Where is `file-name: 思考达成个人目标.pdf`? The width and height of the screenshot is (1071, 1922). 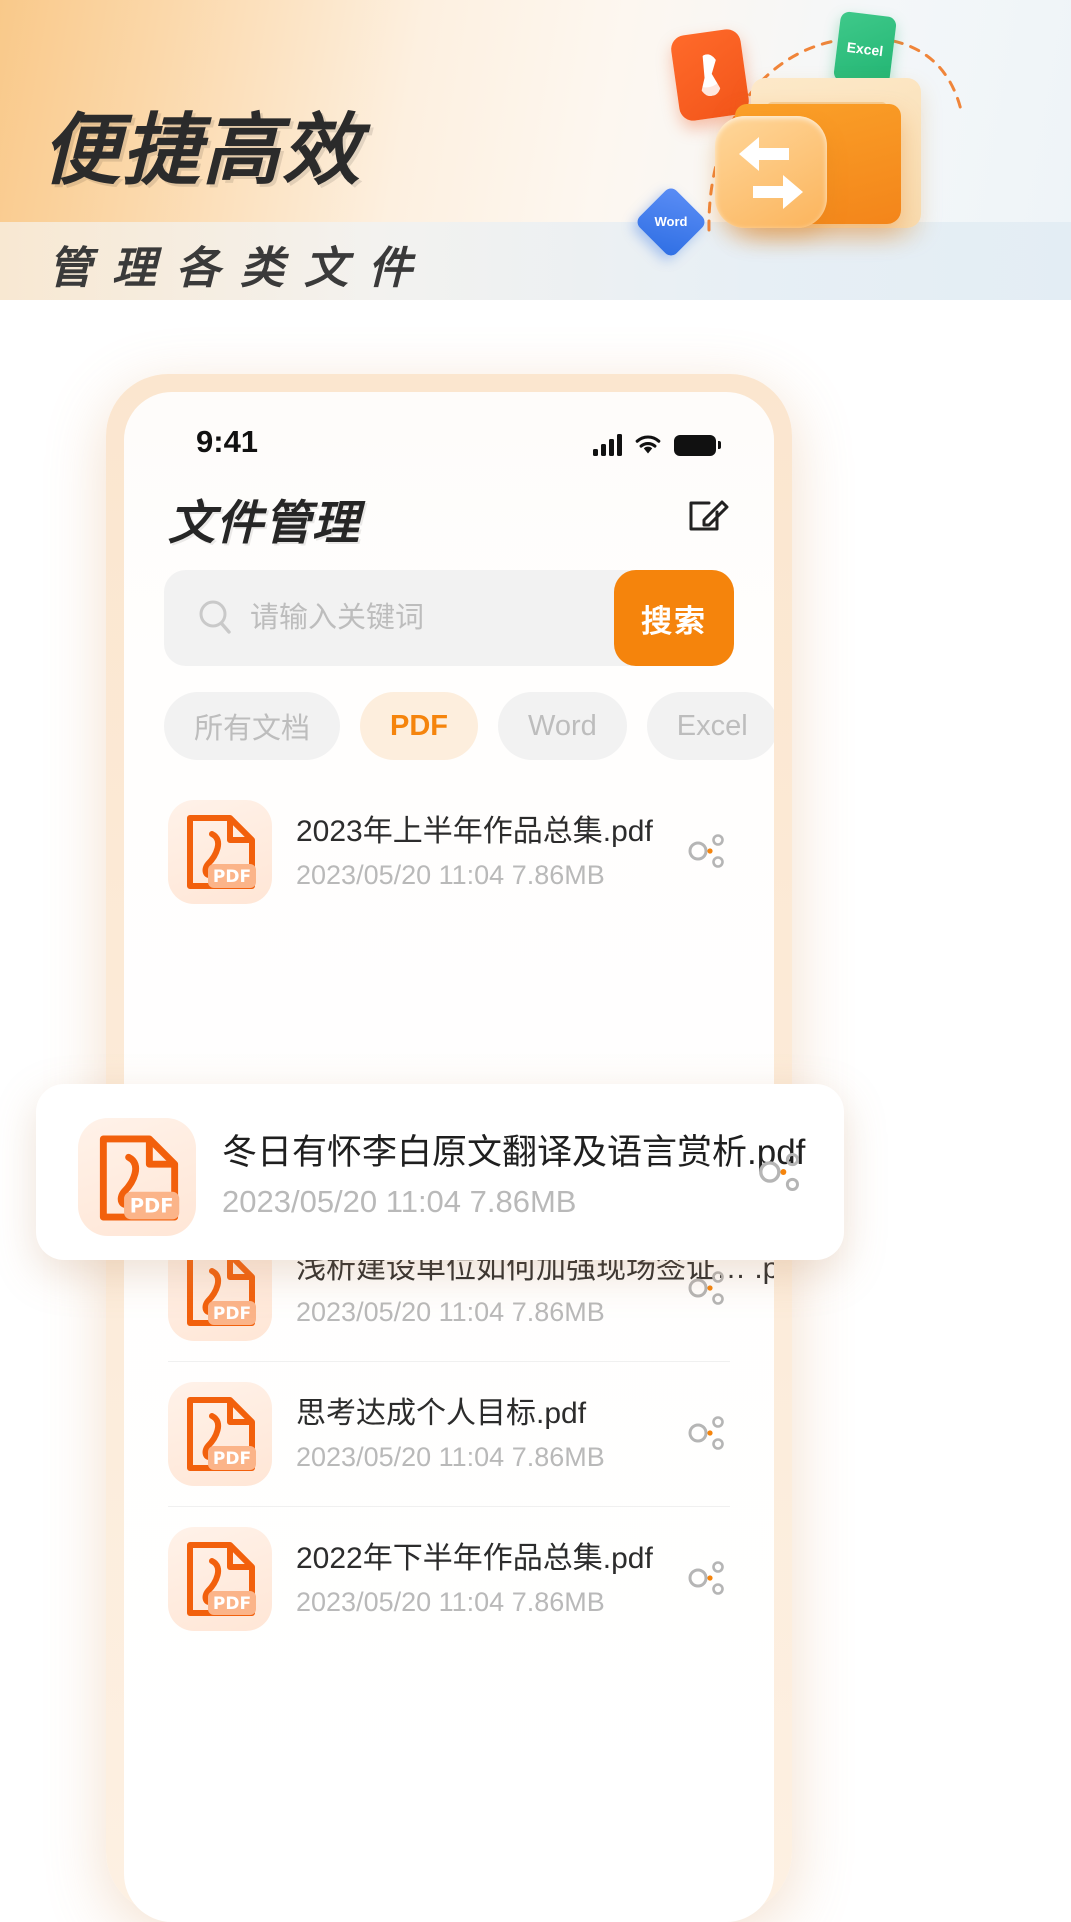
file-name: 思考达成个人目标.pdf is located at coordinates (441, 1413).